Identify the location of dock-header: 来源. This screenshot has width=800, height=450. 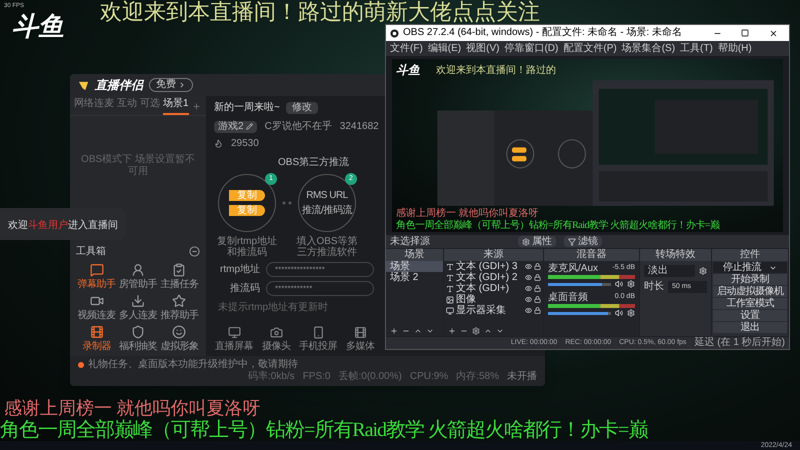
(493, 255).